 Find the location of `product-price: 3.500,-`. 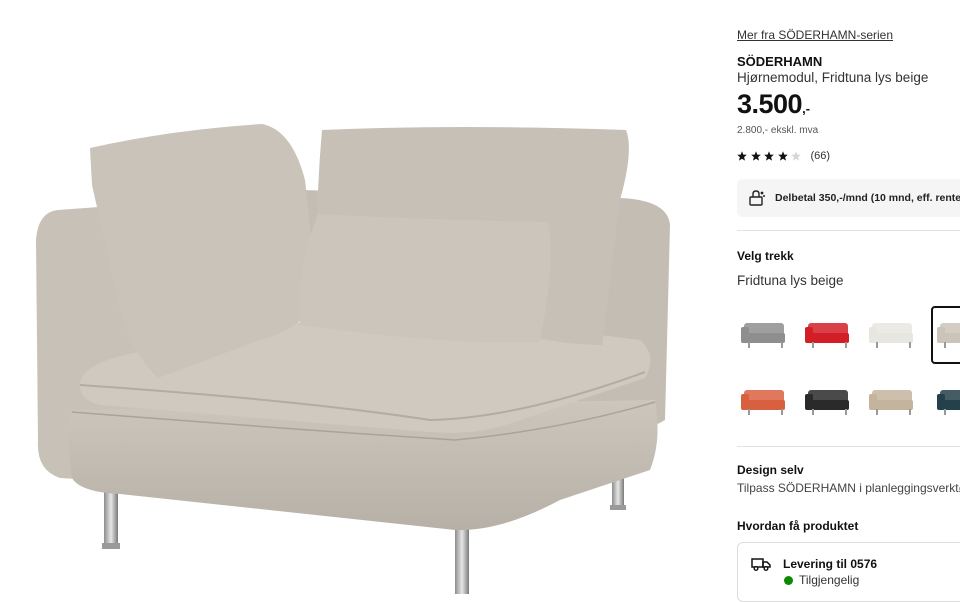

product-price: 3.500,- is located at coordinates (773, 104).